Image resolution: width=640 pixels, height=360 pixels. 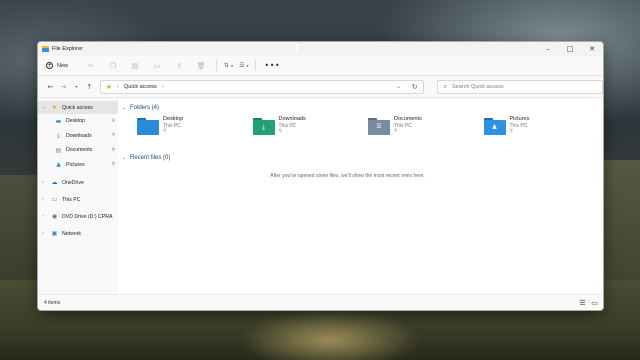 I want to click on section-title: Recent files (0), so click(x=150, y=158).